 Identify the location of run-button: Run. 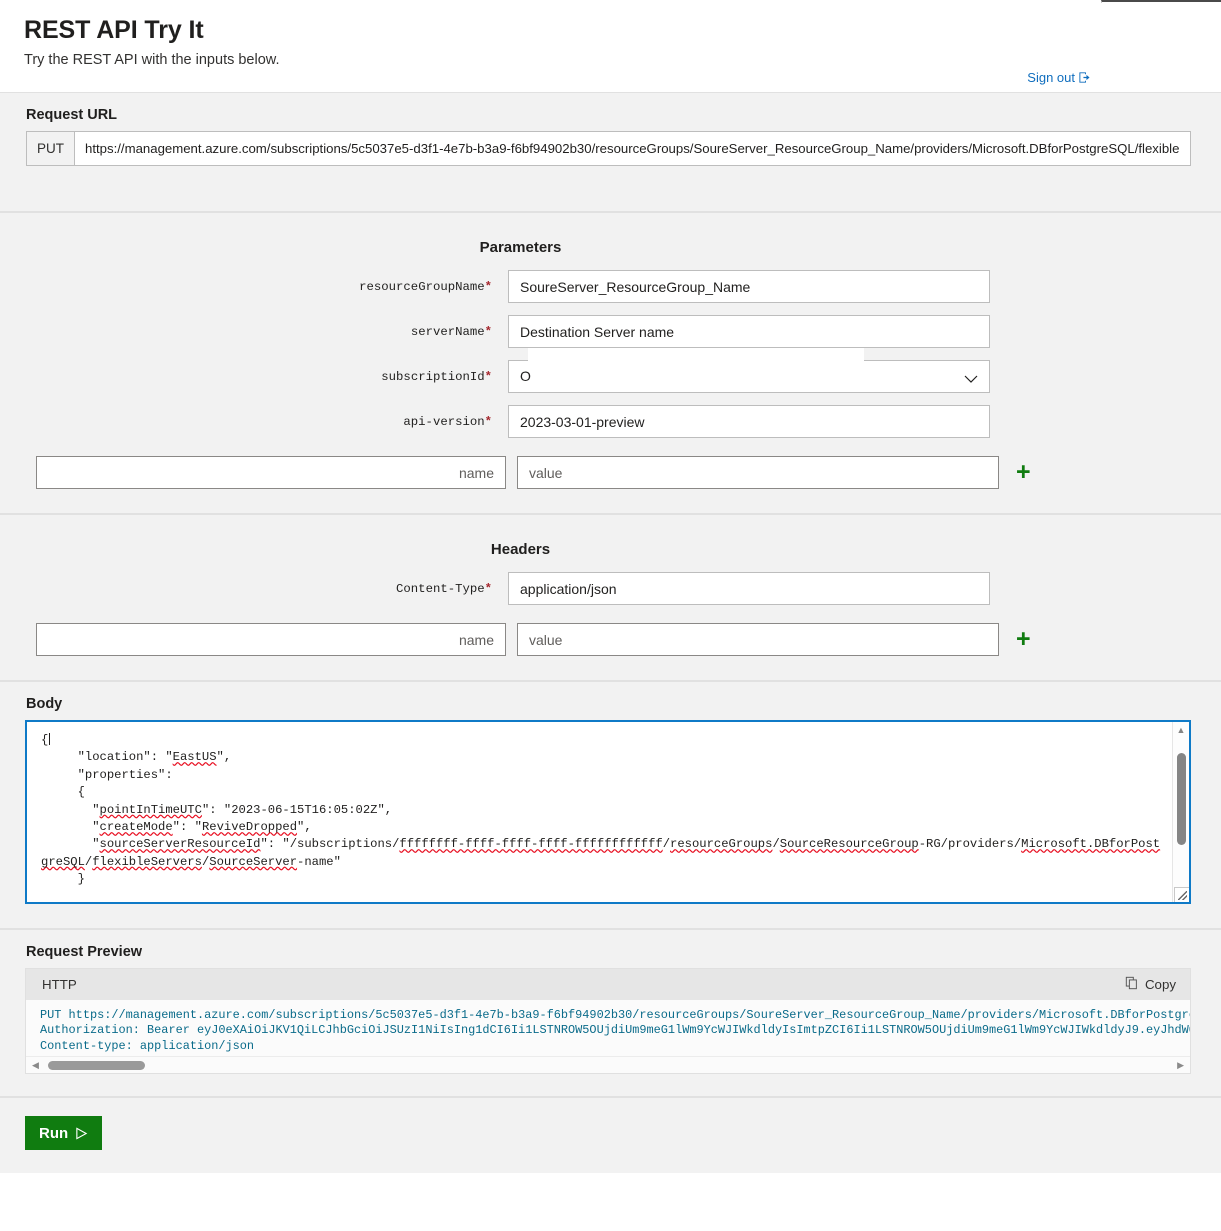
(64, 1133).